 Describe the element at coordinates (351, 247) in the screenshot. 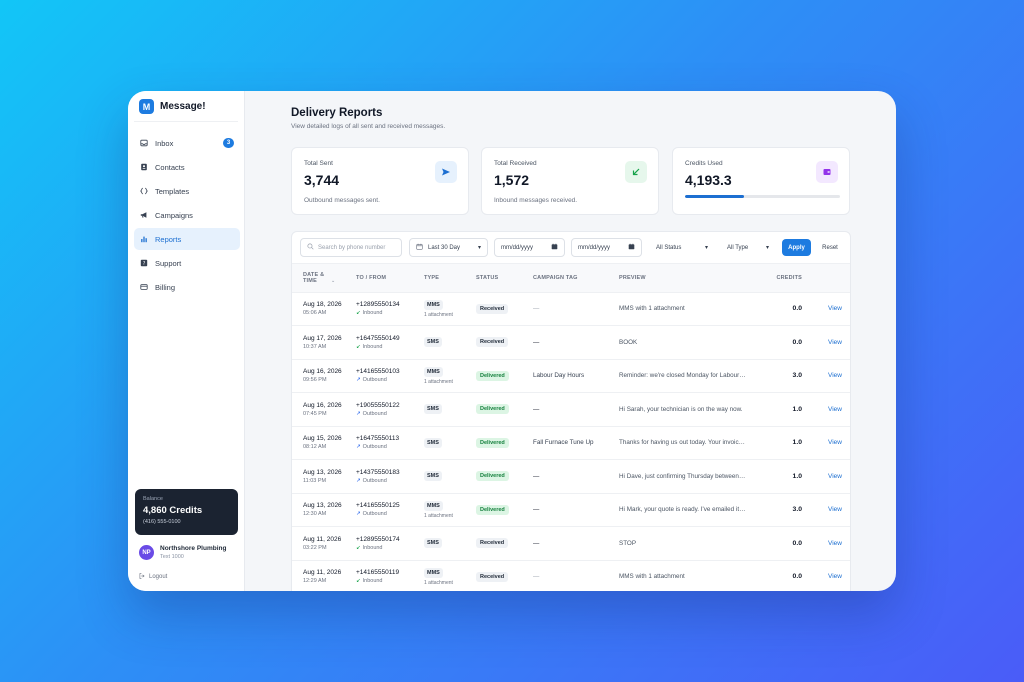

I see `search-input: Search by phone number` at that location.